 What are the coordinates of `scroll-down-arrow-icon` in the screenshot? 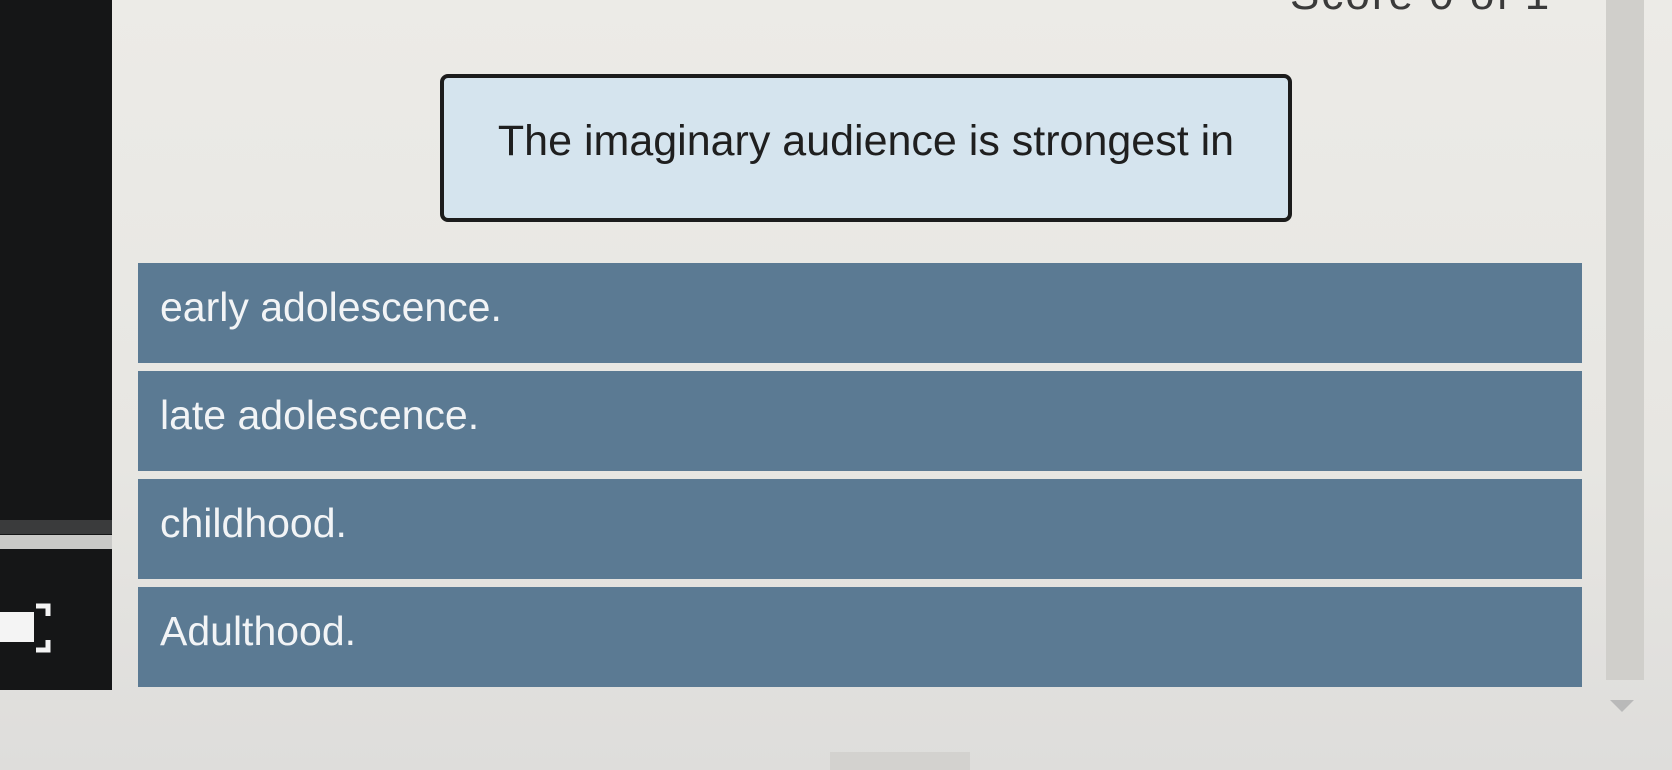 It's located at (1622, 706).